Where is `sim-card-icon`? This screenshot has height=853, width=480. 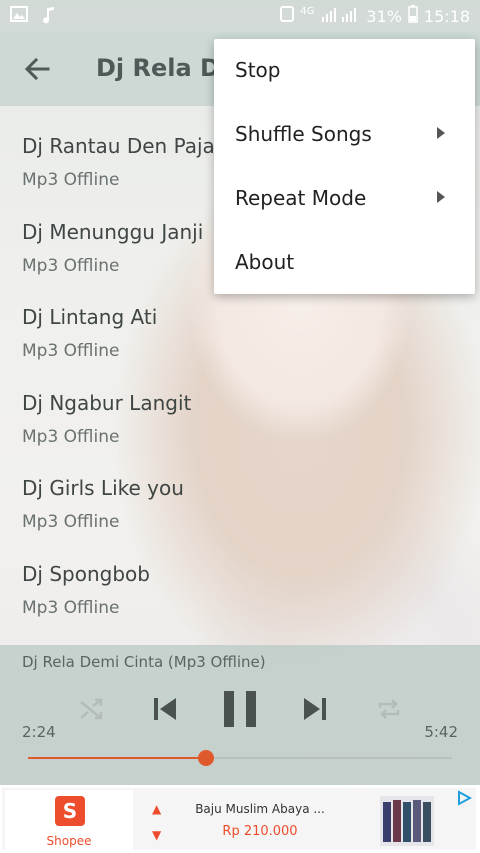 sim-card-icon is located at coordinates (287, 16).